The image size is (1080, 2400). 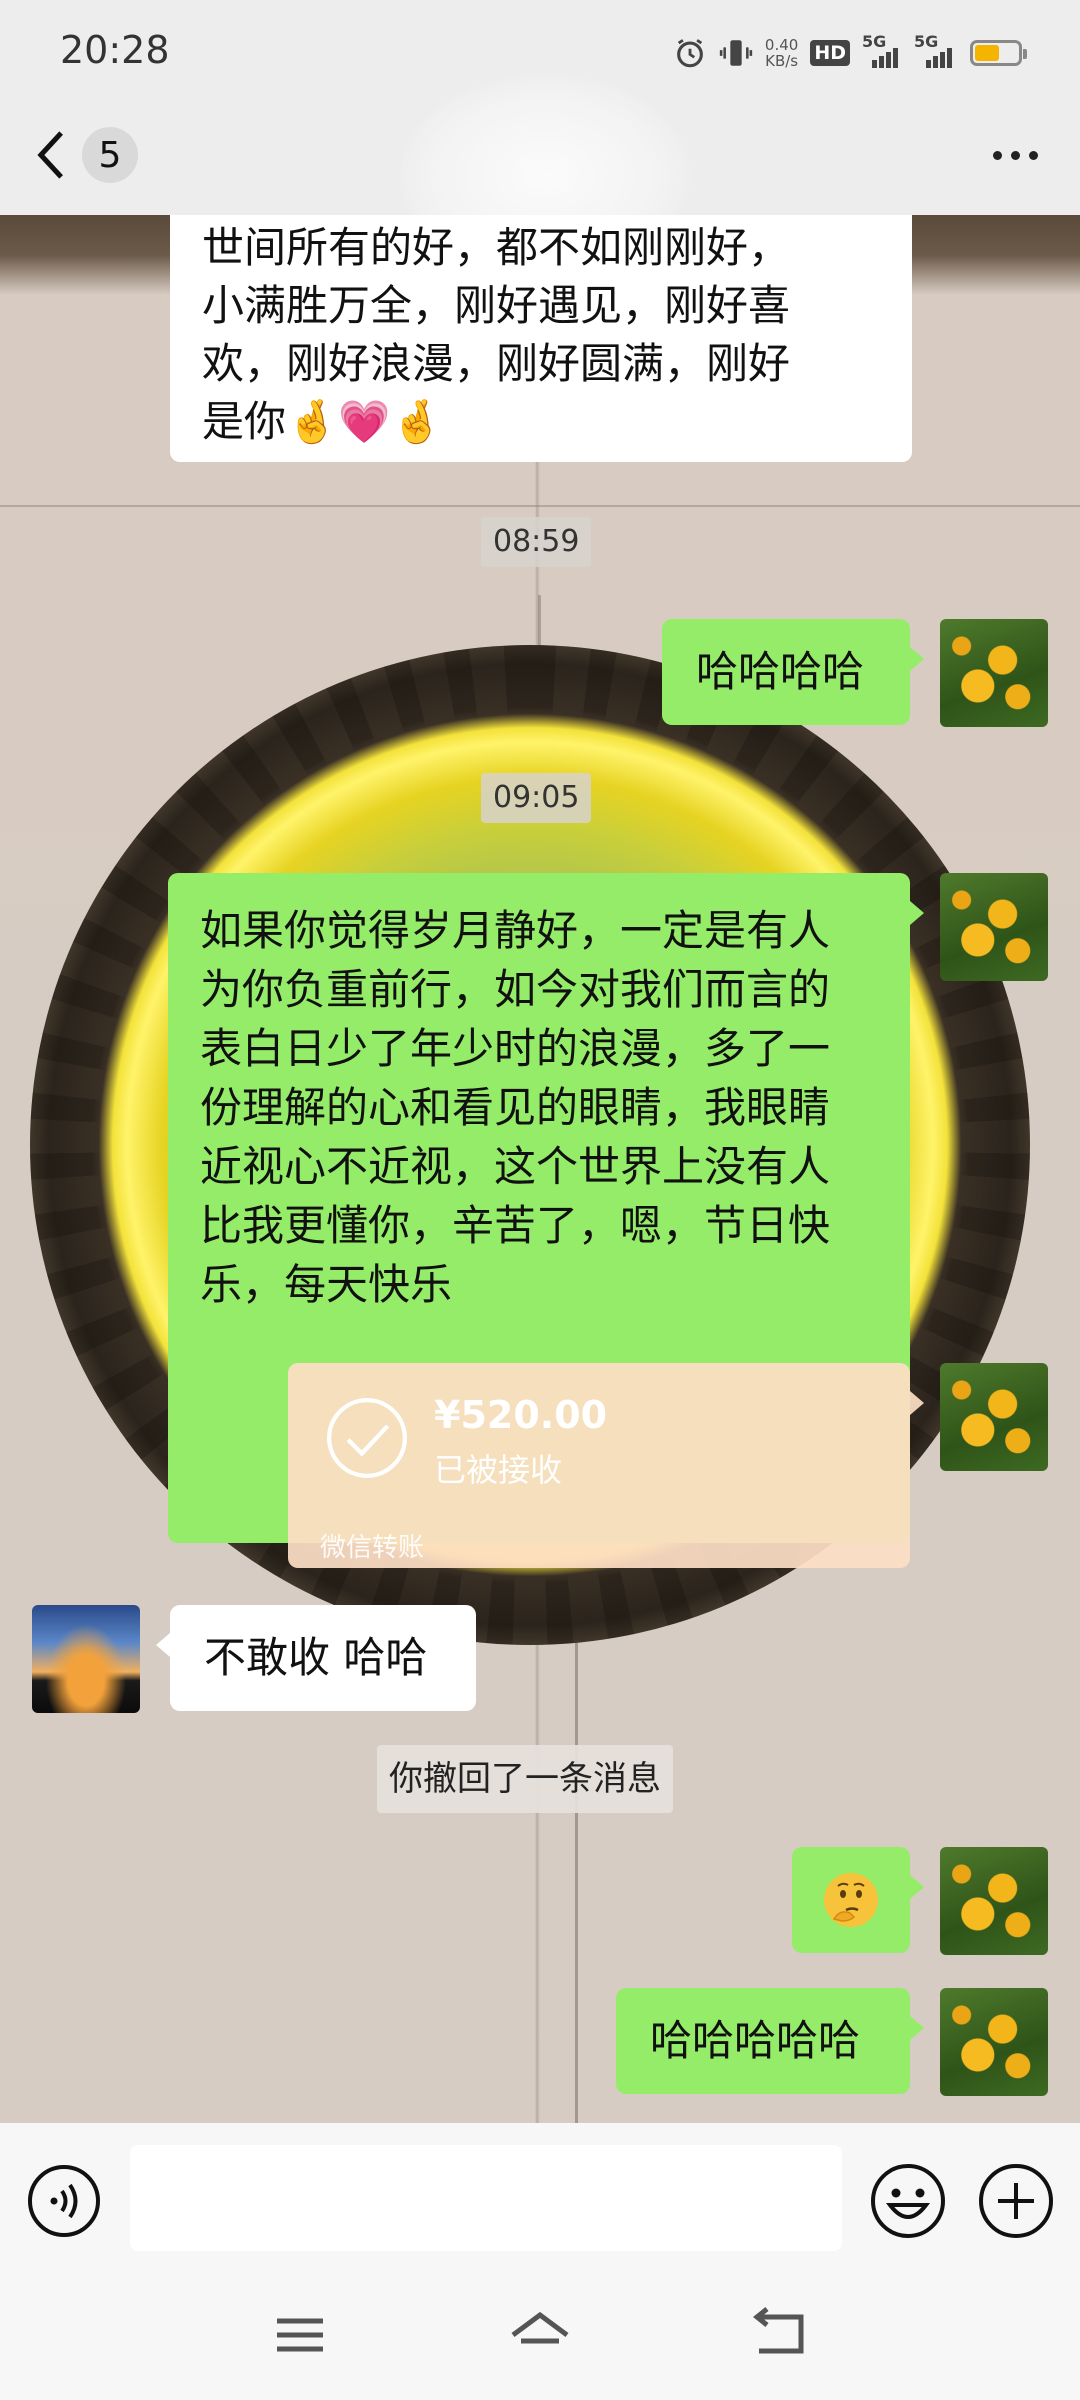 What do you see at coordinates (780, 2335) in the screenshot?
I see `back-icon` at bounding box center [780, 2335].